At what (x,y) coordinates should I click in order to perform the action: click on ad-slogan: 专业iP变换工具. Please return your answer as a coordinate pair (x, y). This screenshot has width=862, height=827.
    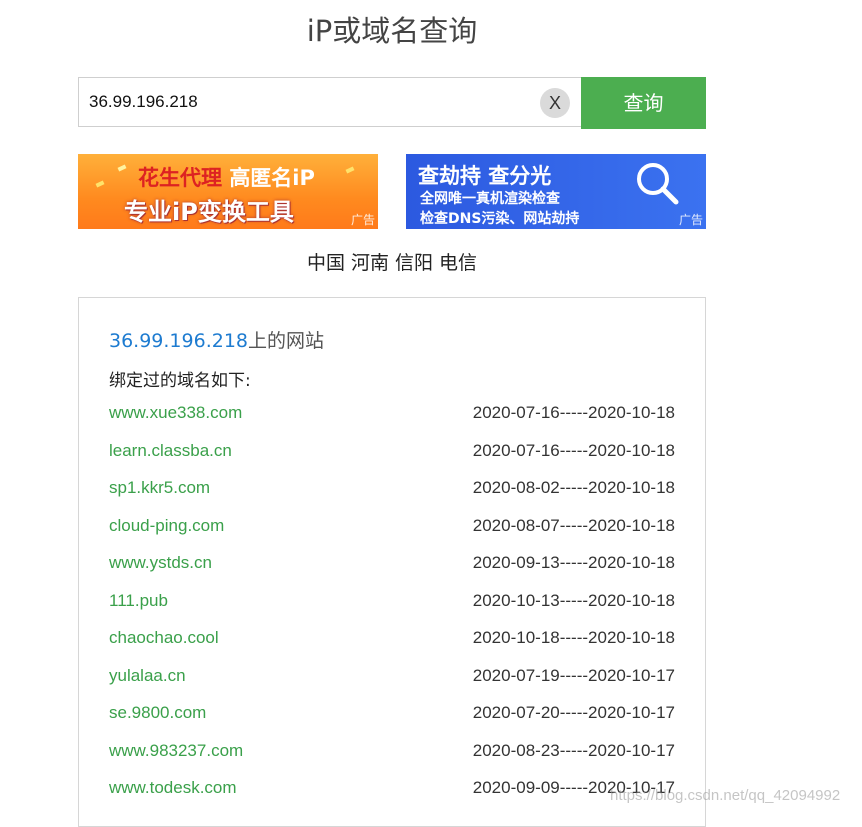
    Looking at the image, I should click on (209, 212).